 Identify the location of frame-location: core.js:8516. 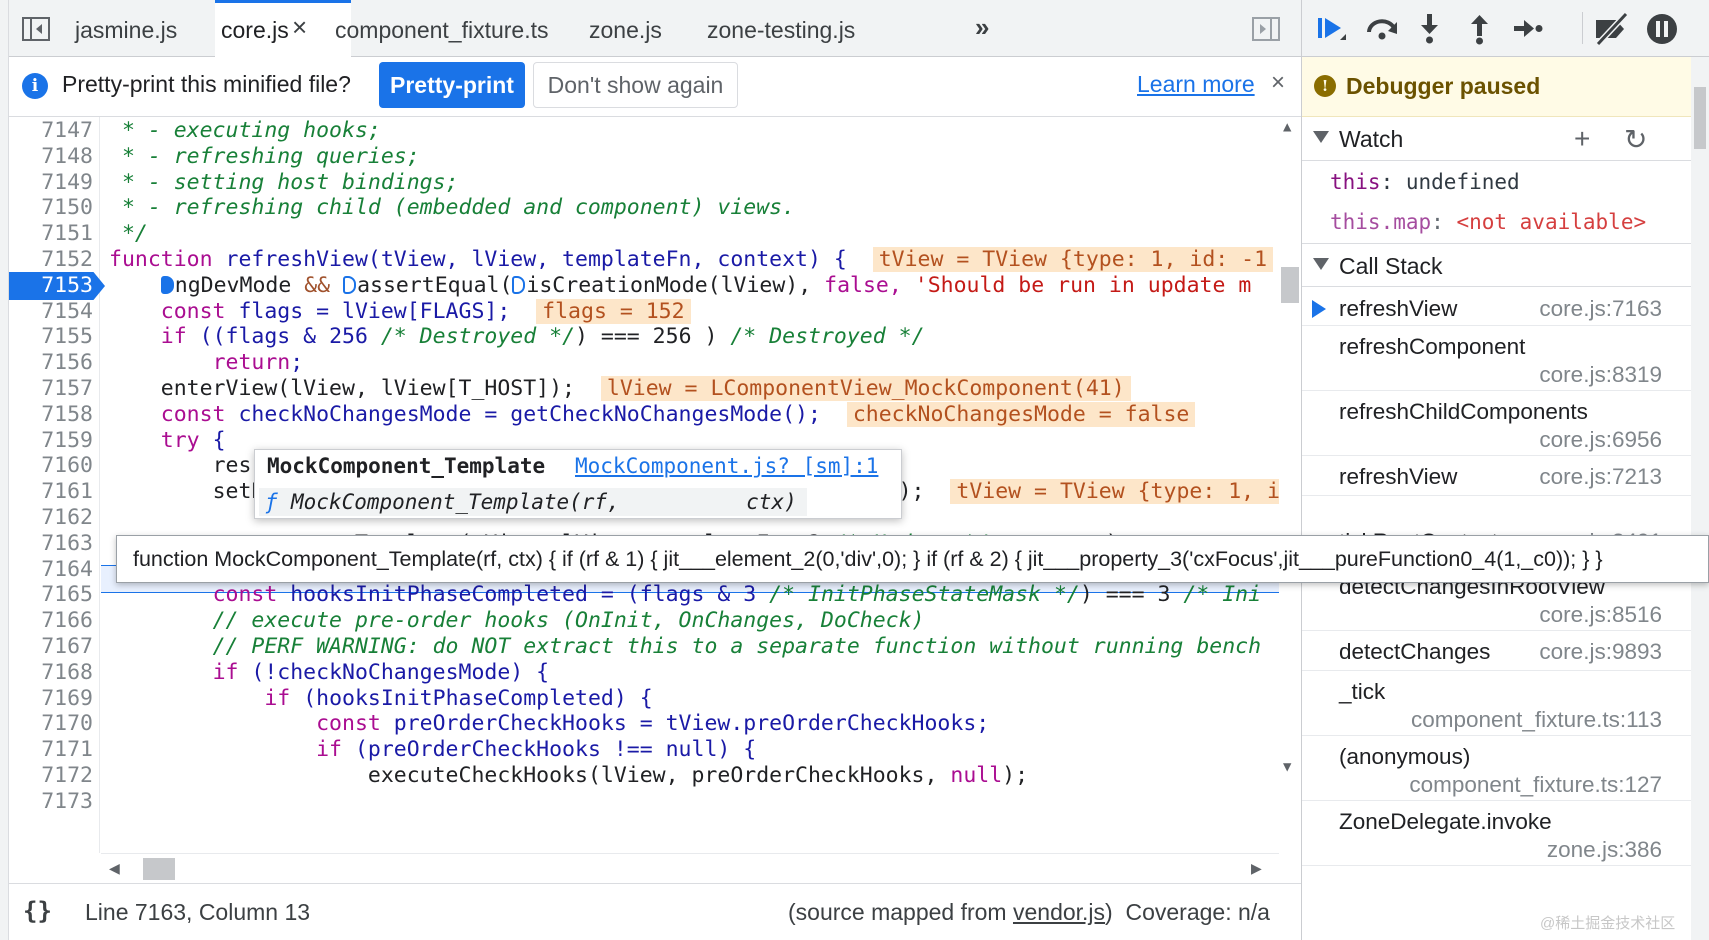
(1600, 615).